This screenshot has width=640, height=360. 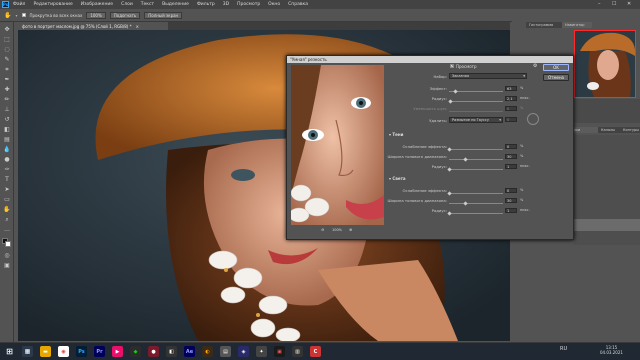 I want to click on app-icon-15: ▣, so click(x=279, y=351).